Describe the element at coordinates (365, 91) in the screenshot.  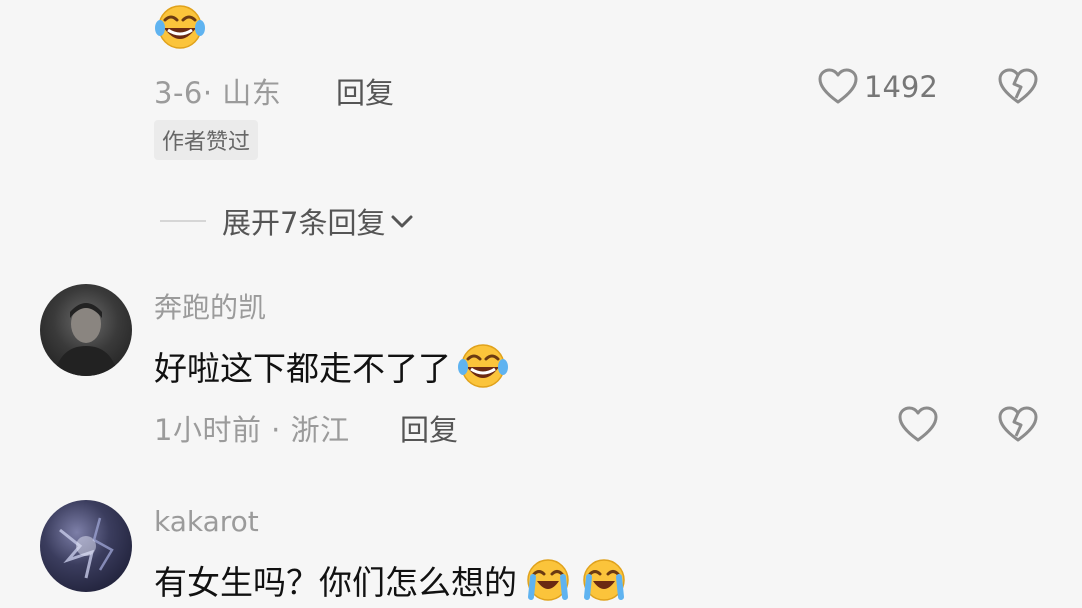
I see `comment-1-reply-button: 回复` at that location.